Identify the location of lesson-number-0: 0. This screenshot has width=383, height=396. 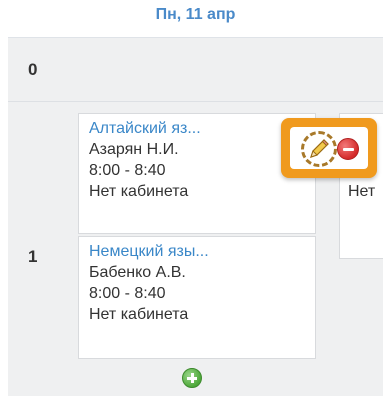
(33, 69).